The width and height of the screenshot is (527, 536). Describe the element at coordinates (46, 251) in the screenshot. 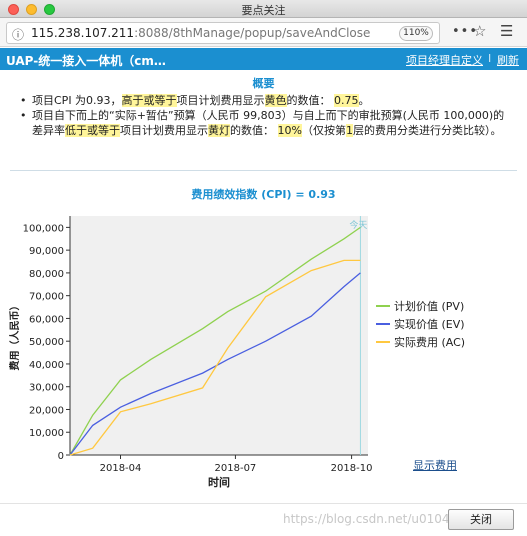

I see `y-tick-label: 90,000` at that location.